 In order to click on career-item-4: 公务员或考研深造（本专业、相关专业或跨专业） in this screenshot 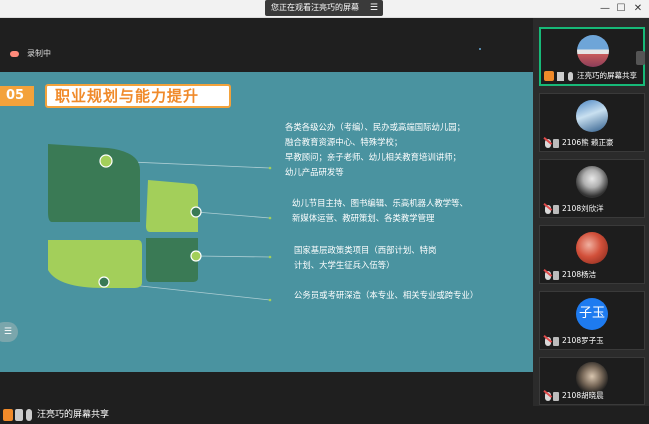, I will do `click(386, 295)`.